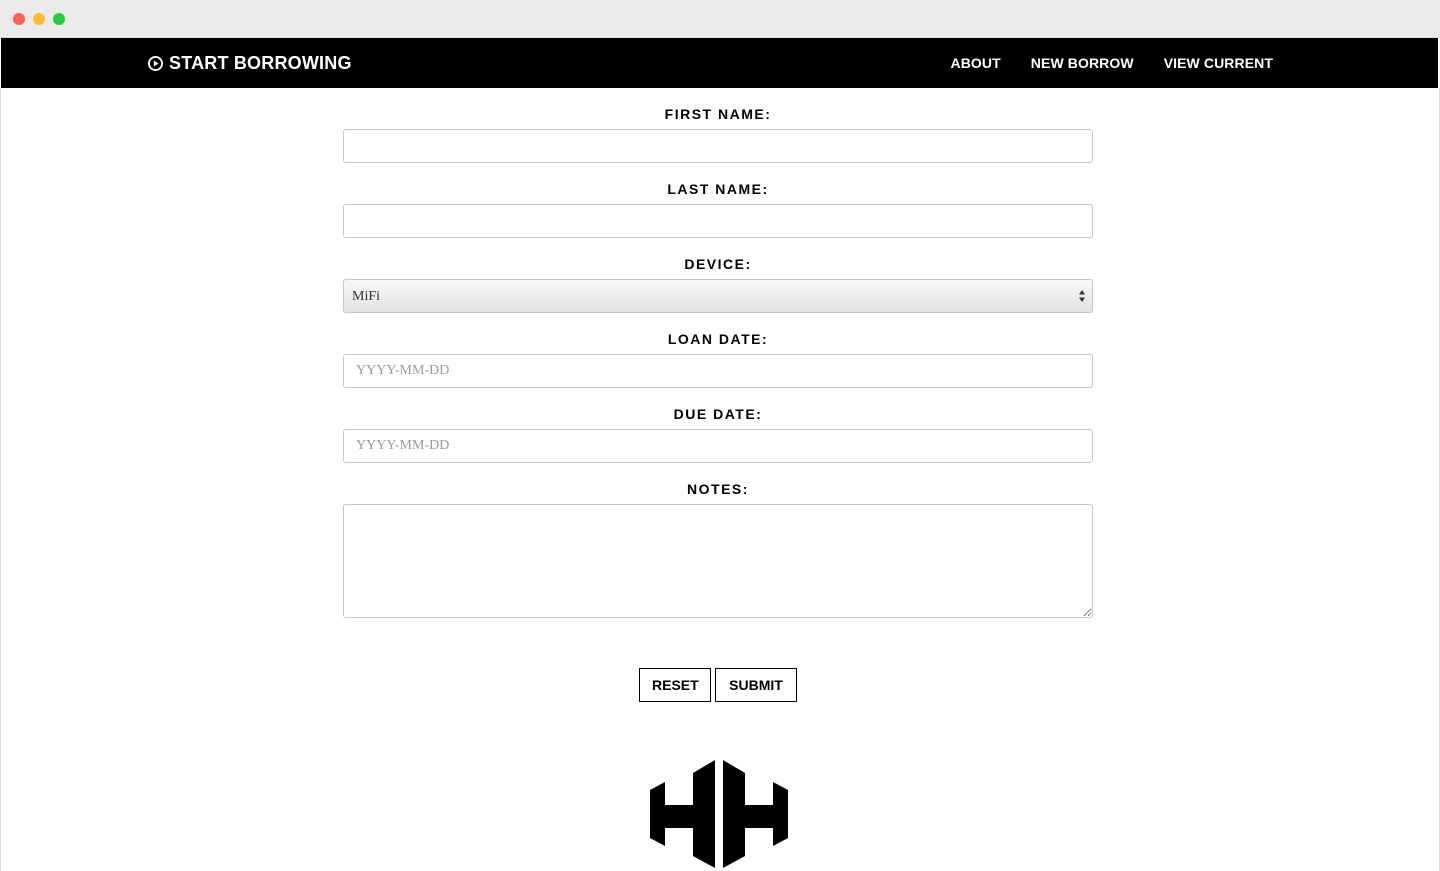  I want to click on loan-date-label: LOAN DATE:, so click(718, 339).